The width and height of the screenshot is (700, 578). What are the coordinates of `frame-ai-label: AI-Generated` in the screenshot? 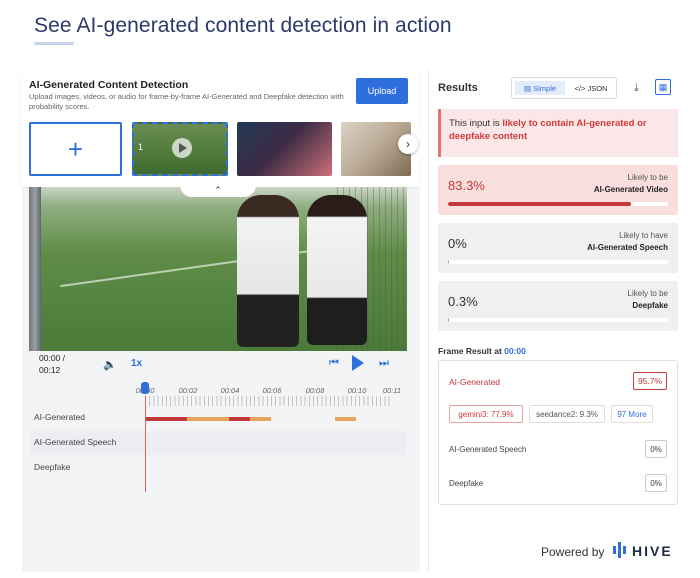 It's located at (475, 382).